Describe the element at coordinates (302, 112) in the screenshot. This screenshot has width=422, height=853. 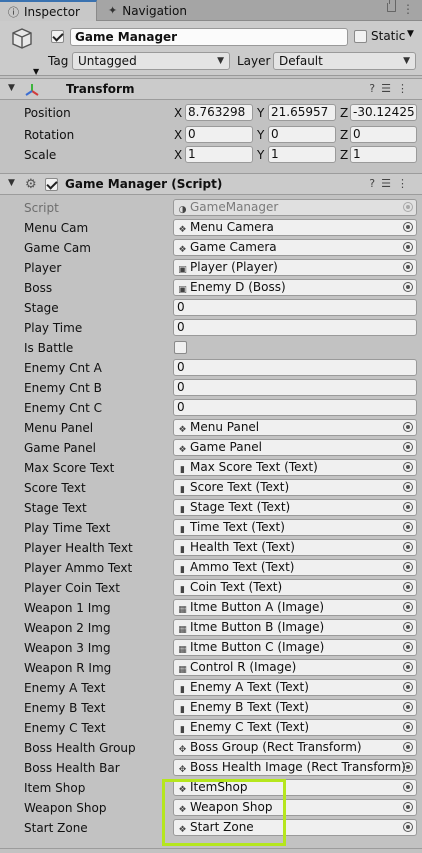
I see `y-field: 21.65957` at that location.